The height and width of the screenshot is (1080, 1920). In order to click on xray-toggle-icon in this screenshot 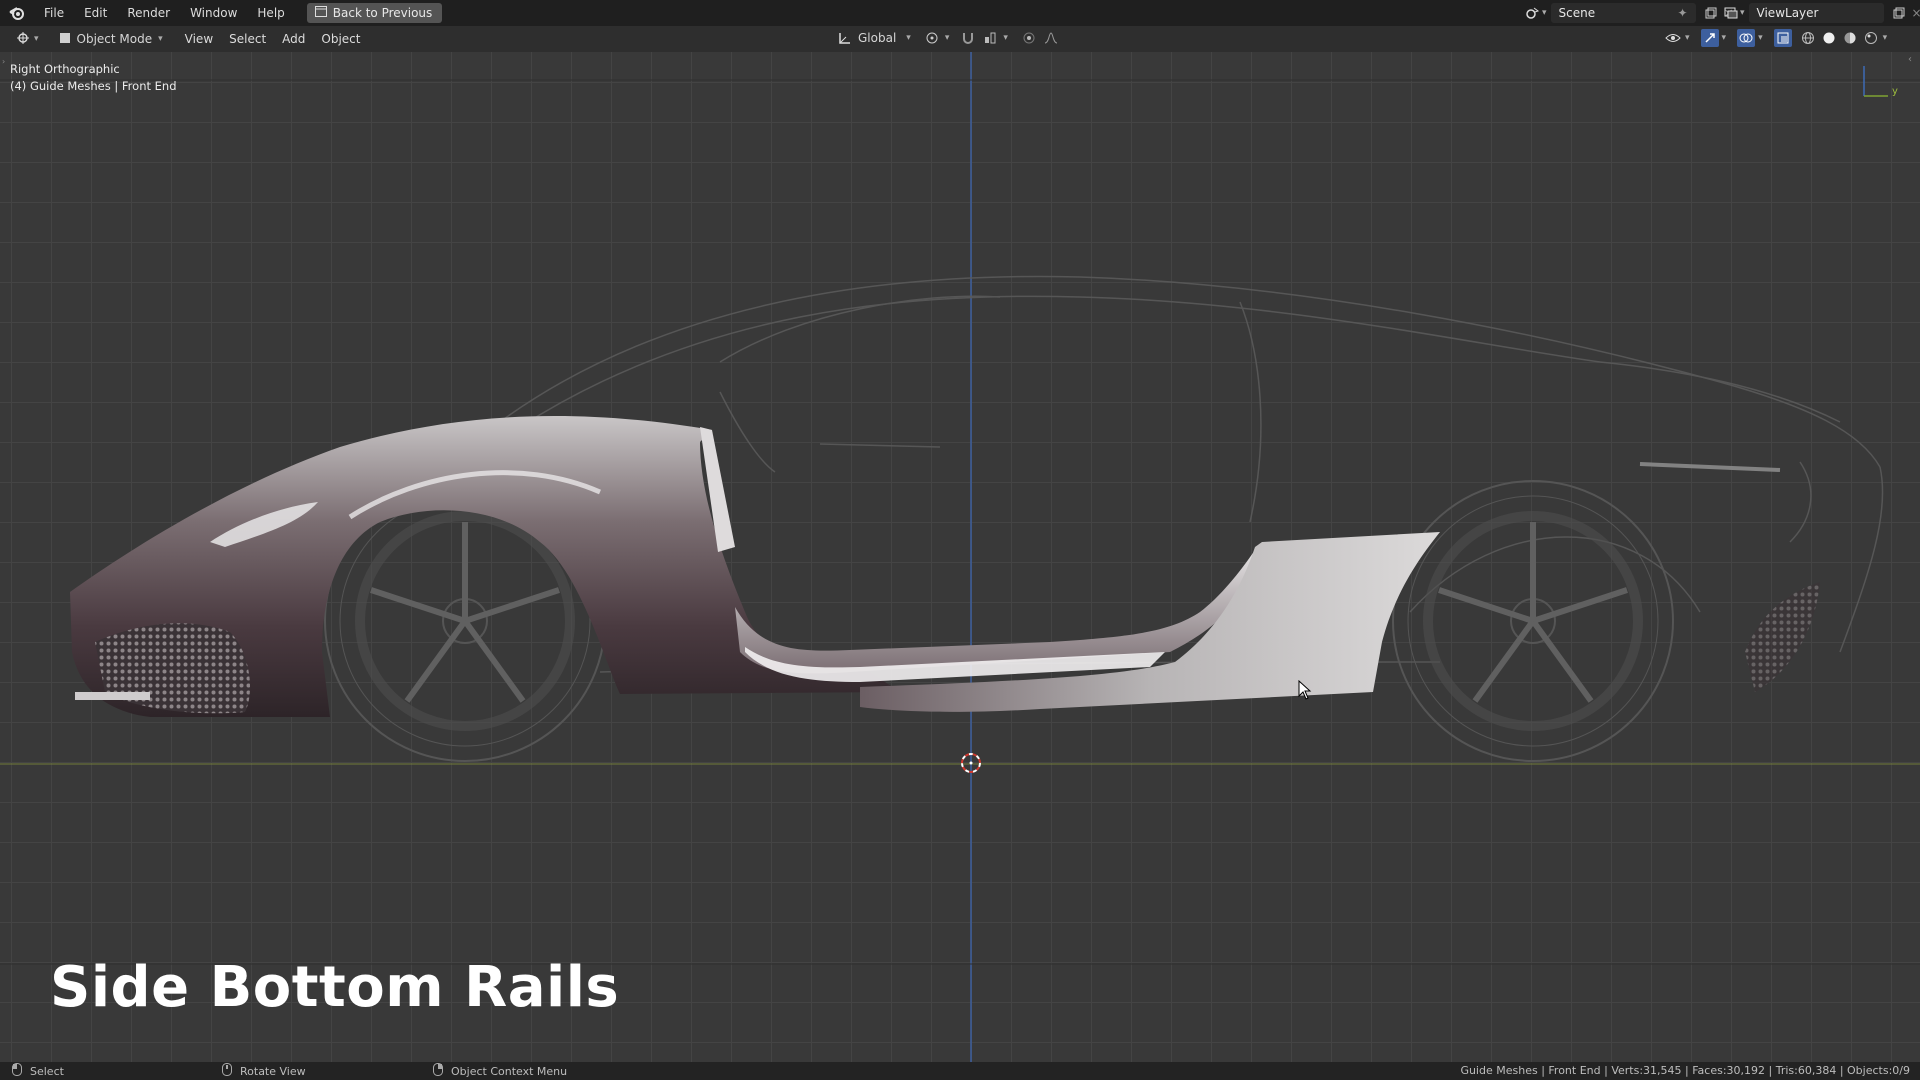, I will do `click(1782, 38)`.